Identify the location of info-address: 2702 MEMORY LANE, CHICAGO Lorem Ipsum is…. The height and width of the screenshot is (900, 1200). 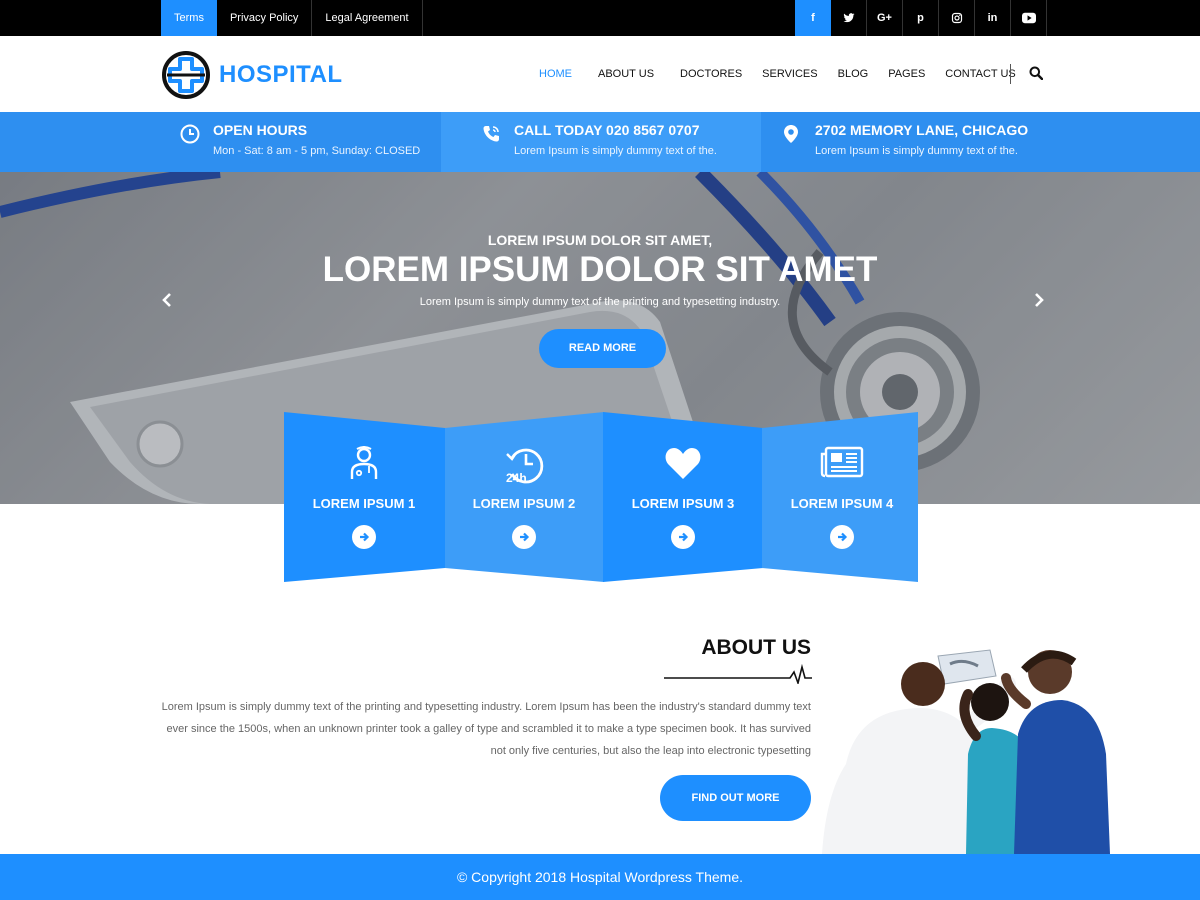
(905, 139).